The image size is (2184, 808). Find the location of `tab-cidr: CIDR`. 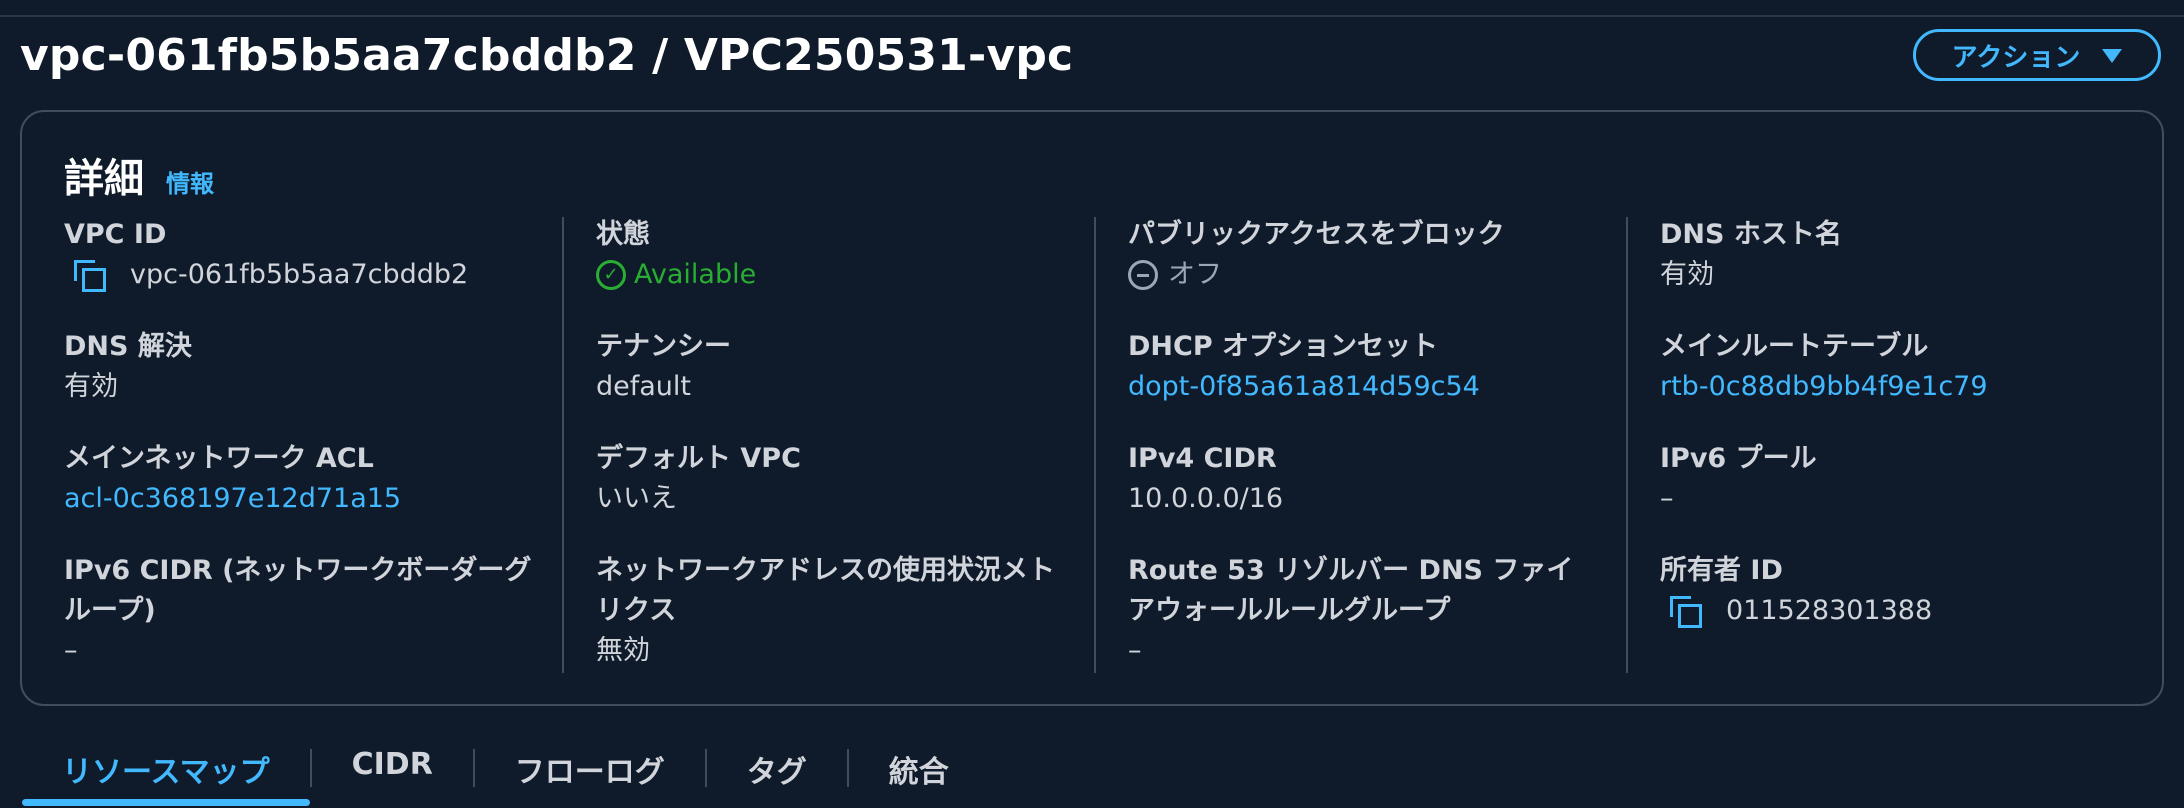

tab-cidr: CIDR is located at coordinates (392, 772).